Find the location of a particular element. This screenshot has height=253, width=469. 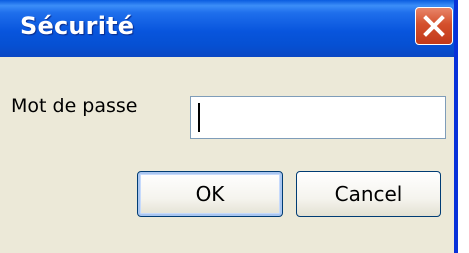

password-input is located at coordinates (318, 117).